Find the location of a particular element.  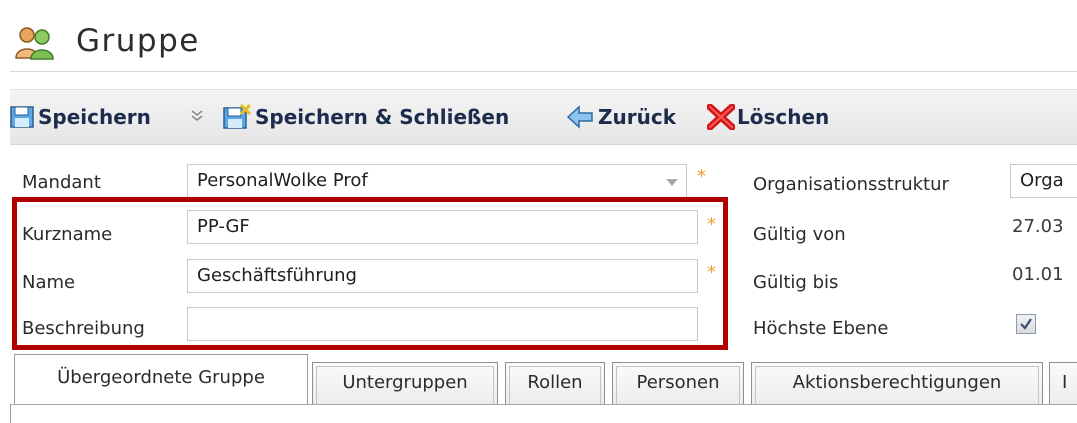

tab-more: I is located at coordinates (1063, 383).